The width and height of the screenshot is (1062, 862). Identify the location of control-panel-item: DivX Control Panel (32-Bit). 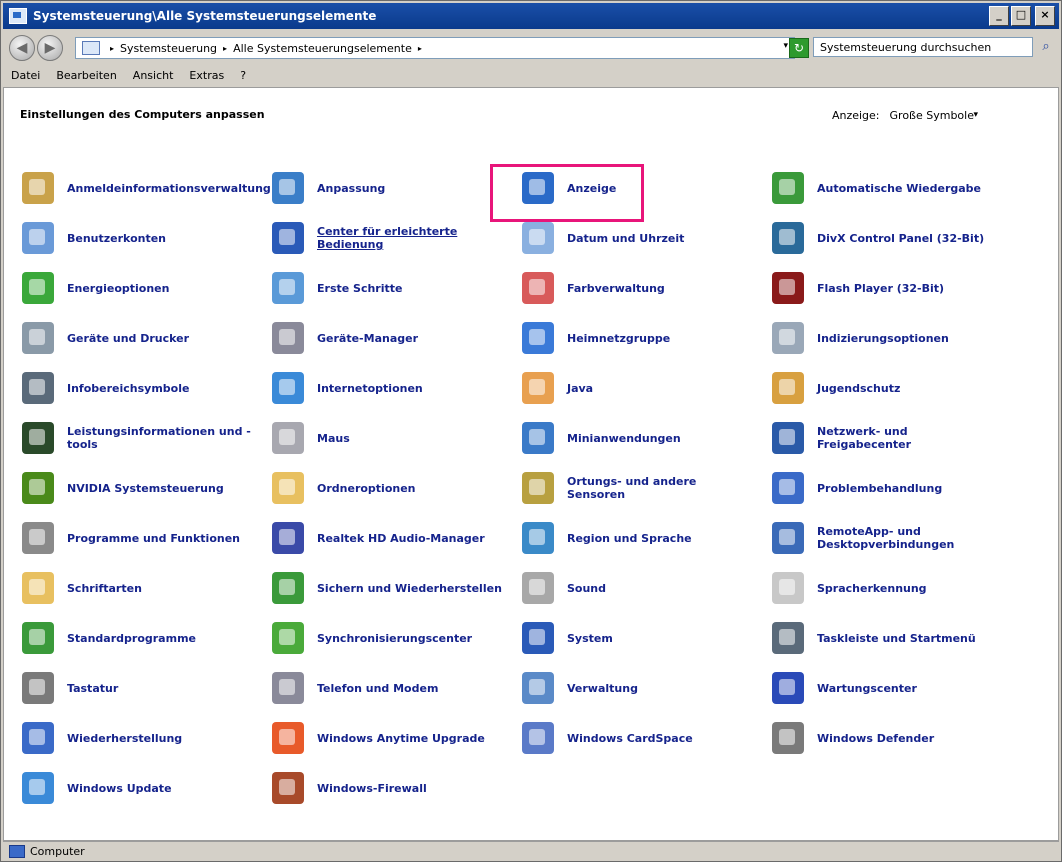
(879, 238).